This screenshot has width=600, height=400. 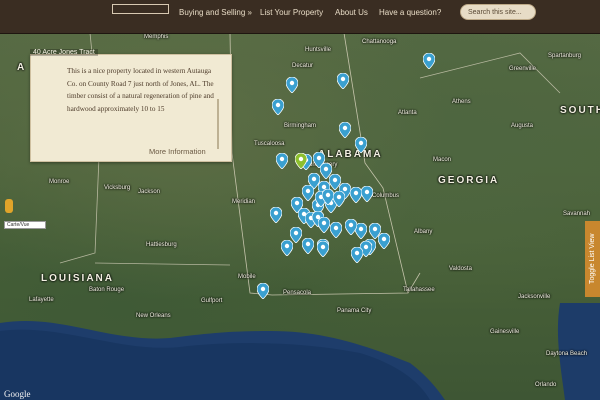 What do you see at coordinates (567, 354) in the screenshot?
I see `city-label: Daytona Beach` at bounding box center [567, 354].